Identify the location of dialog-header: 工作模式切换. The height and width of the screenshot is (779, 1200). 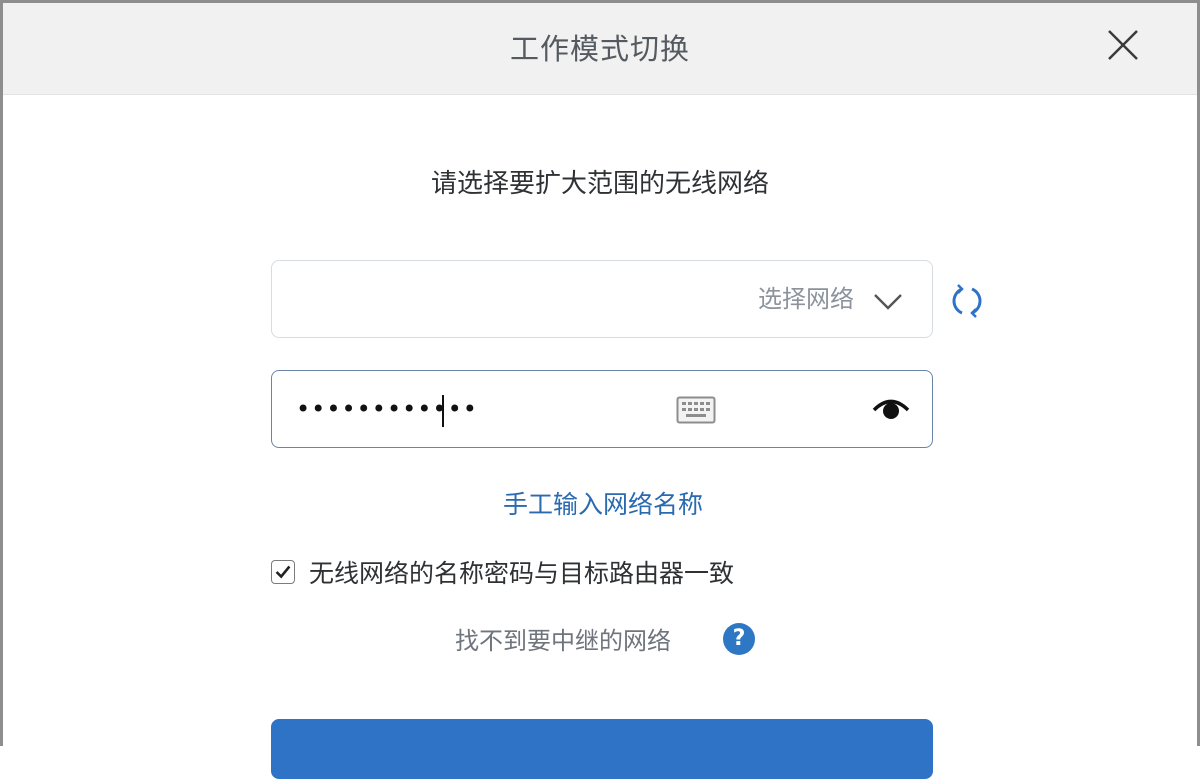
(600, 49).